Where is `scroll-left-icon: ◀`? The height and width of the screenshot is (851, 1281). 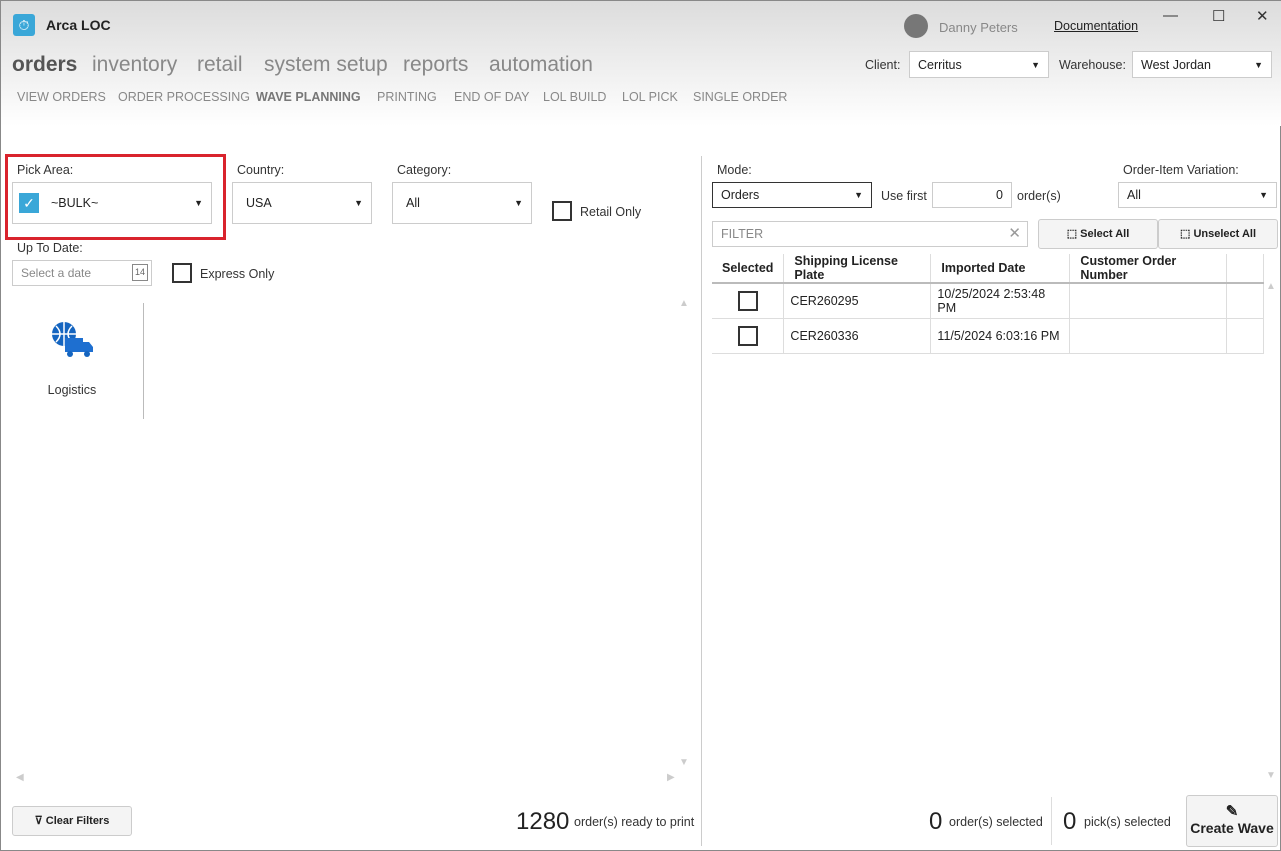
scroll-left-icon: ◀ is located at coordinates (20, 777).